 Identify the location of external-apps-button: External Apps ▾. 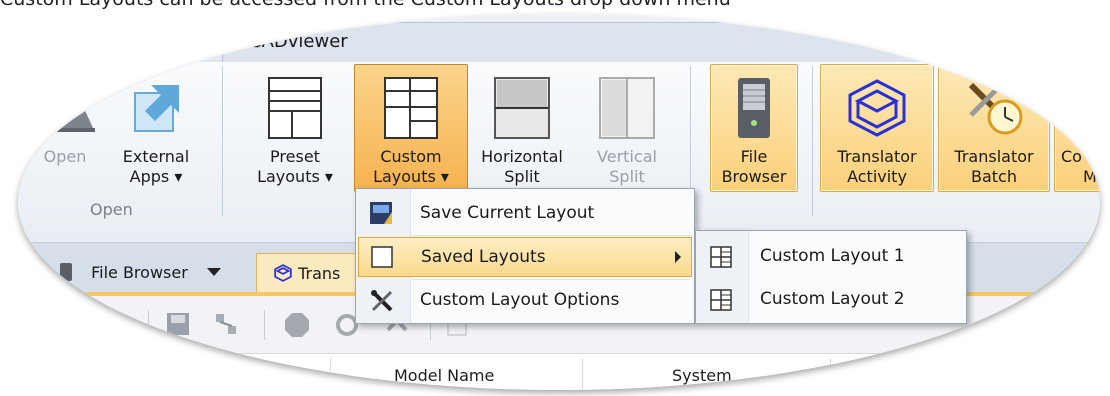
(156, 128).